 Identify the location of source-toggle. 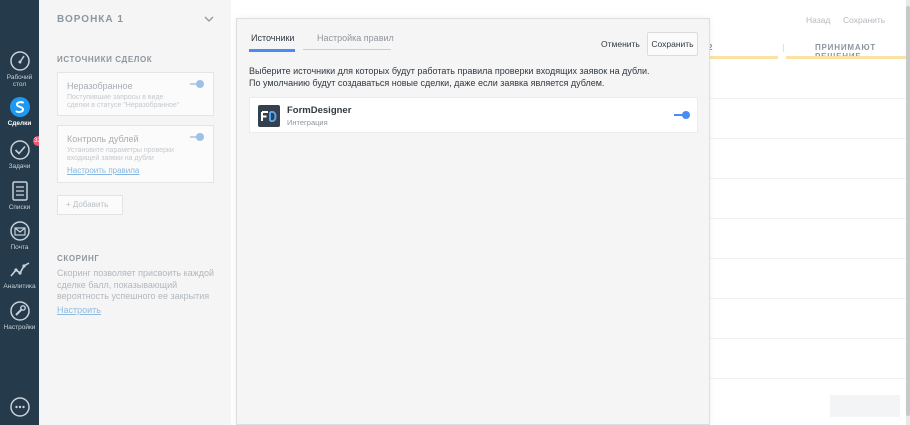
(682, 115).